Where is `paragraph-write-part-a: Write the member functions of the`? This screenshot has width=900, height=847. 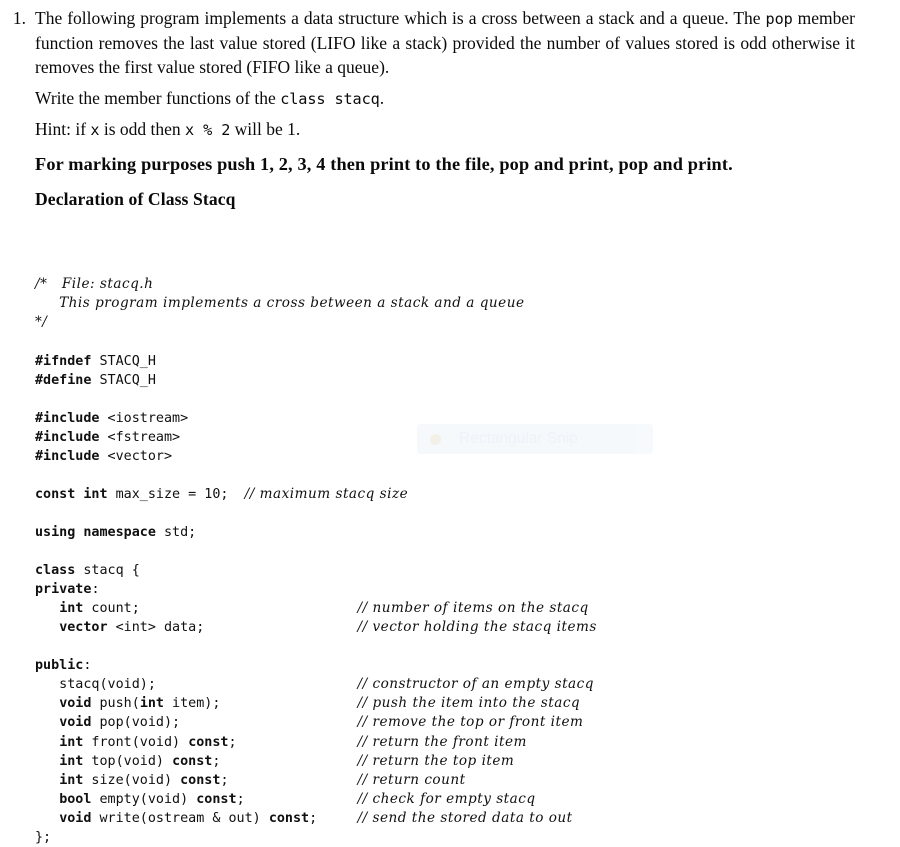
paragraph-write-part-a: Write the member functions of the is located at coordinates (158, 97).